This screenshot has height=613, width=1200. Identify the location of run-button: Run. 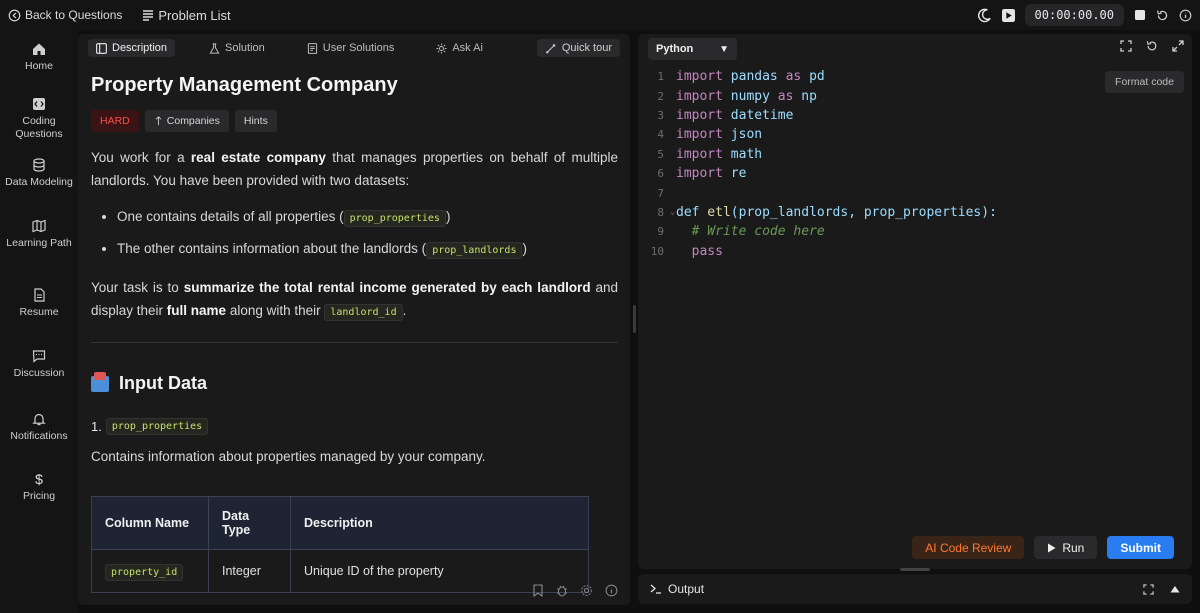
(1066, 547).